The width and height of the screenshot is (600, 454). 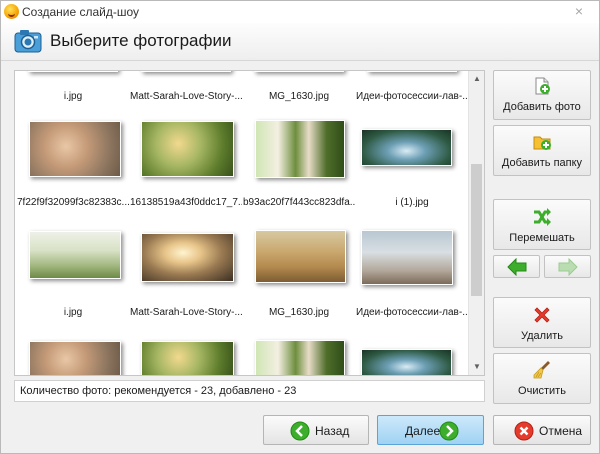 I want to click on cancel-label: Отмена, so click(x=561, y=431).